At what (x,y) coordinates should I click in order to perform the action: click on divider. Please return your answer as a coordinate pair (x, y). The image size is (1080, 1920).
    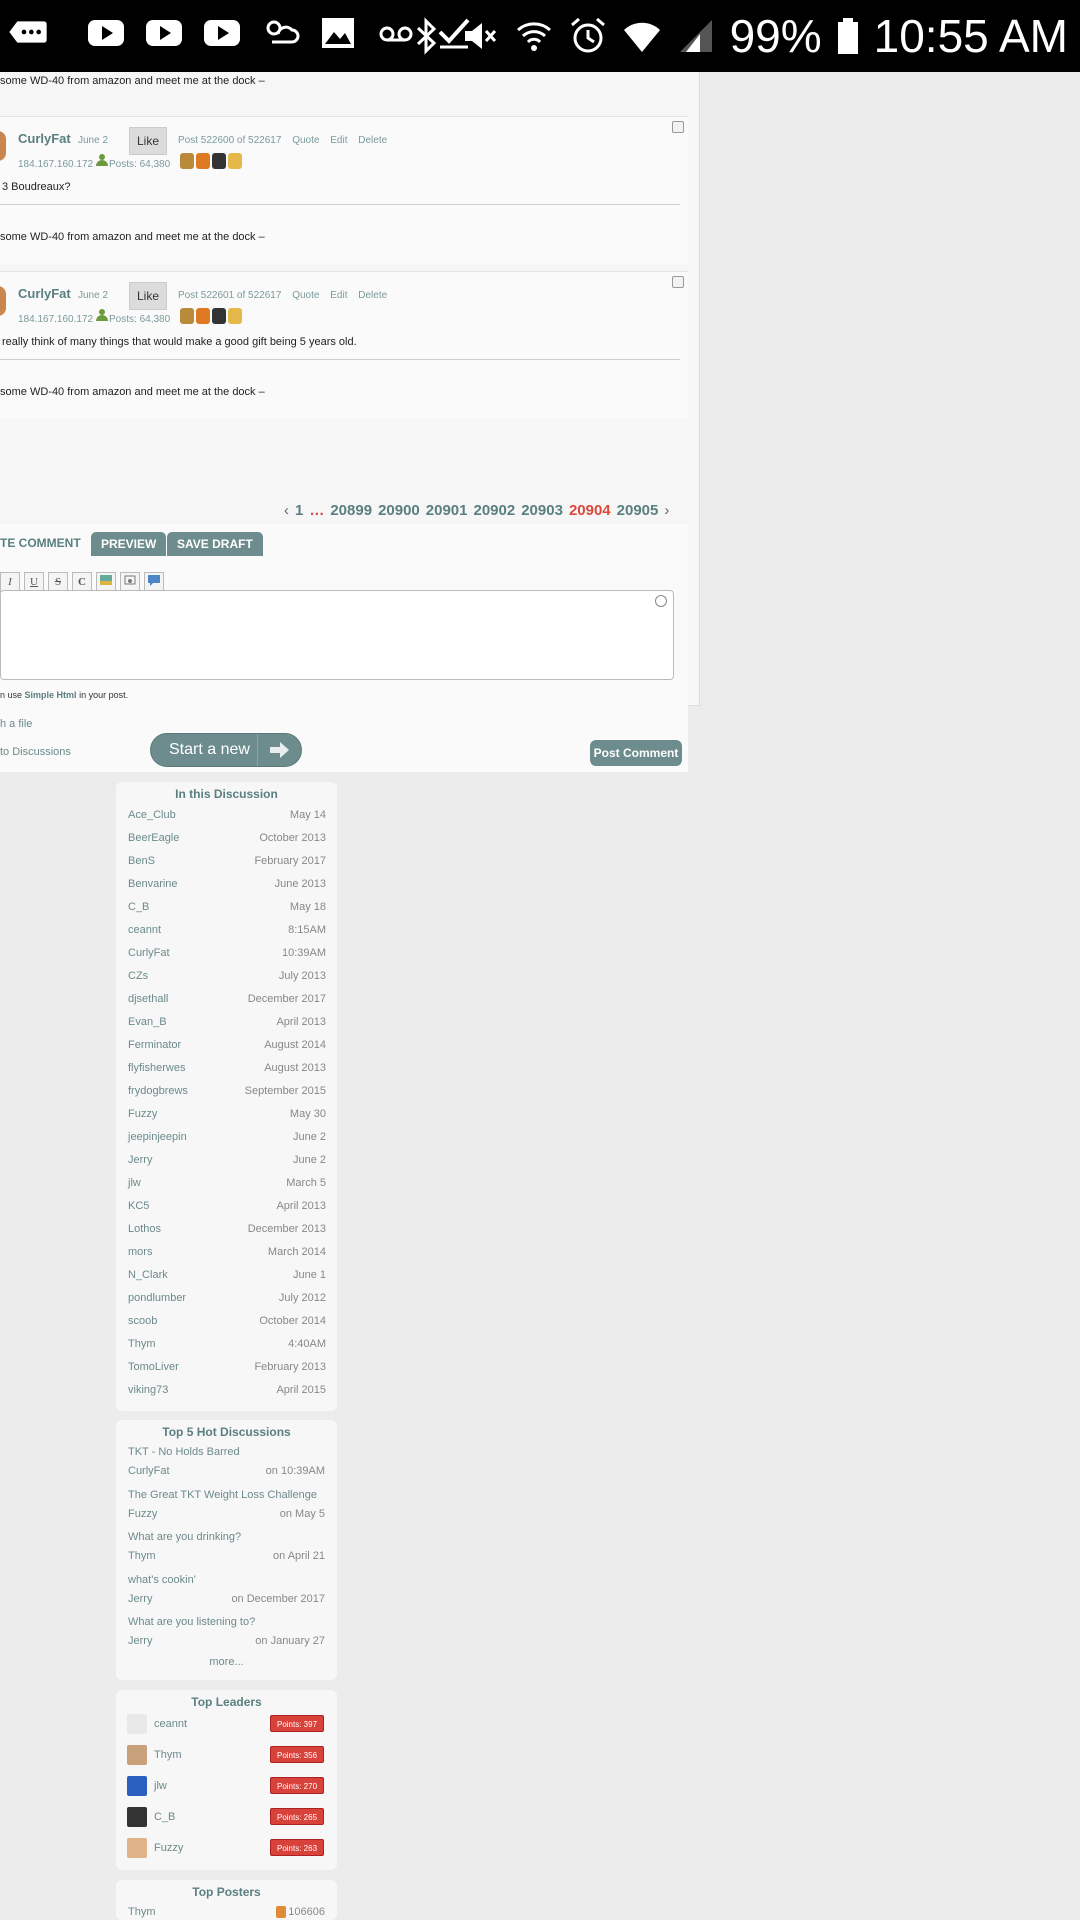
    Looking at the image, I should click on (340, 204).